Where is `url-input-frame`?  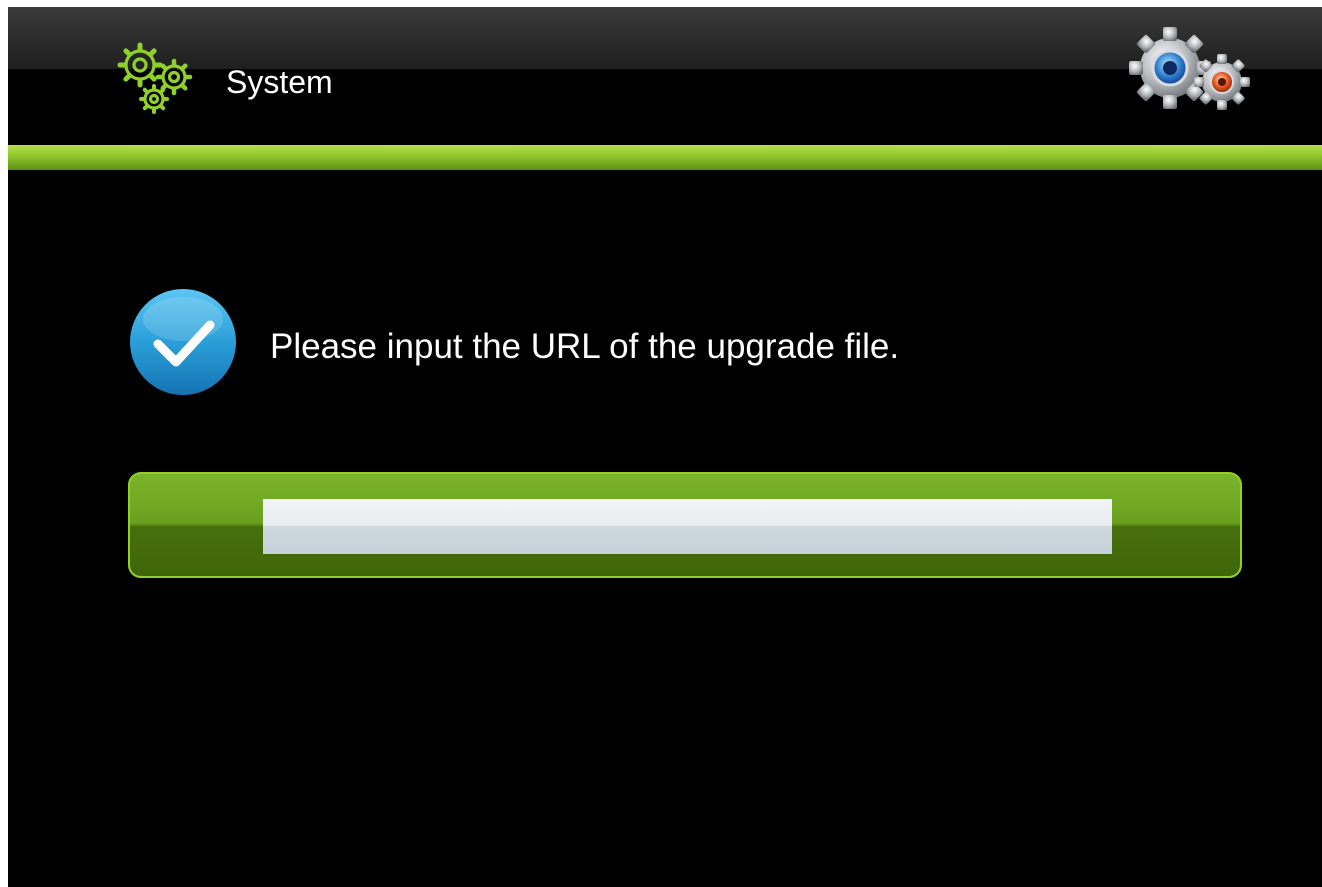 url-input-frame is located at coordinates (685, 525).